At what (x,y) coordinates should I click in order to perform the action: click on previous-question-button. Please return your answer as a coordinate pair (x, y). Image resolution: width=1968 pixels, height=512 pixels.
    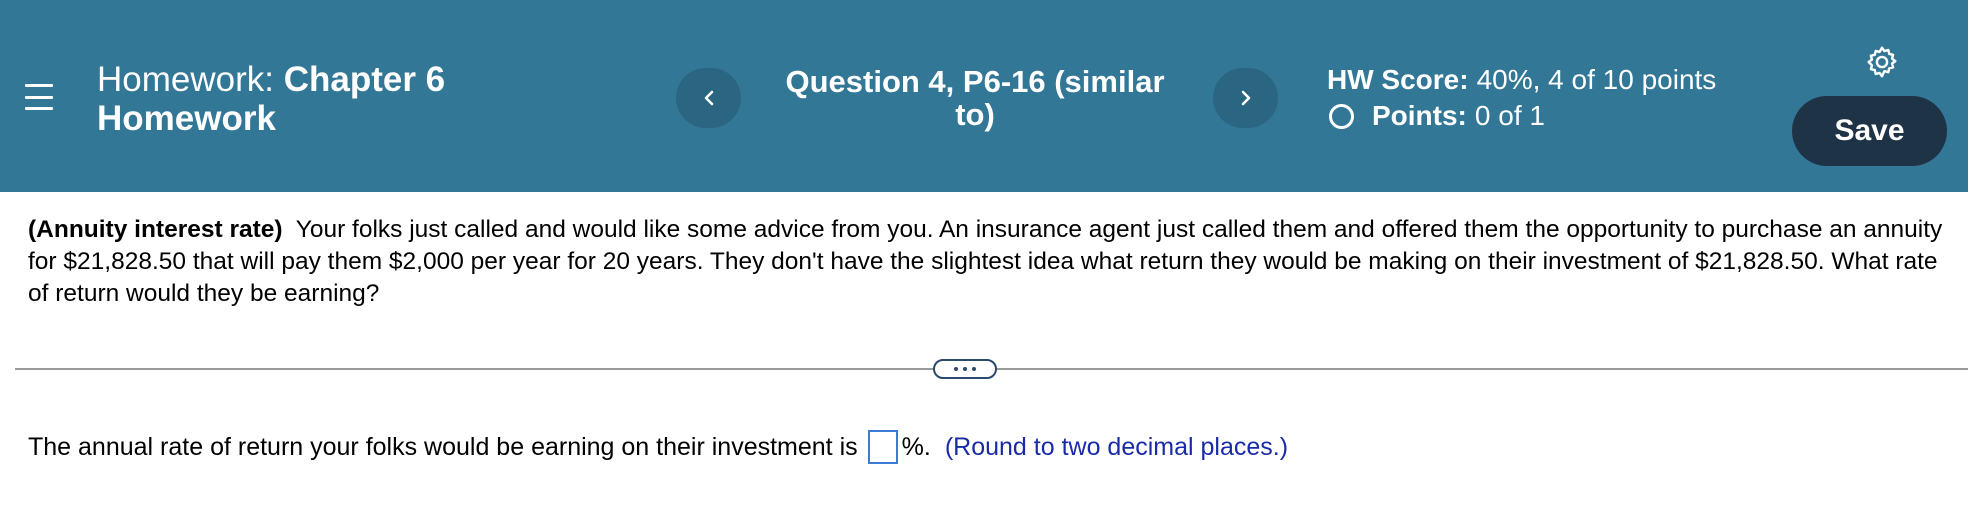
    Looking at the image, I should click on (708, 98).